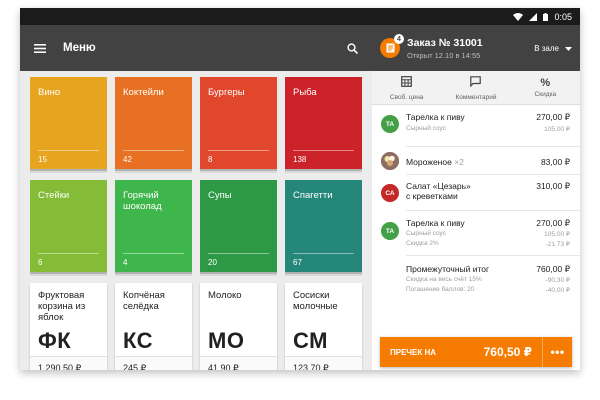  Describe the element at coordinates (68, 123) in the screenshot. I see `category-tile-wine: Вино 15` at that location.